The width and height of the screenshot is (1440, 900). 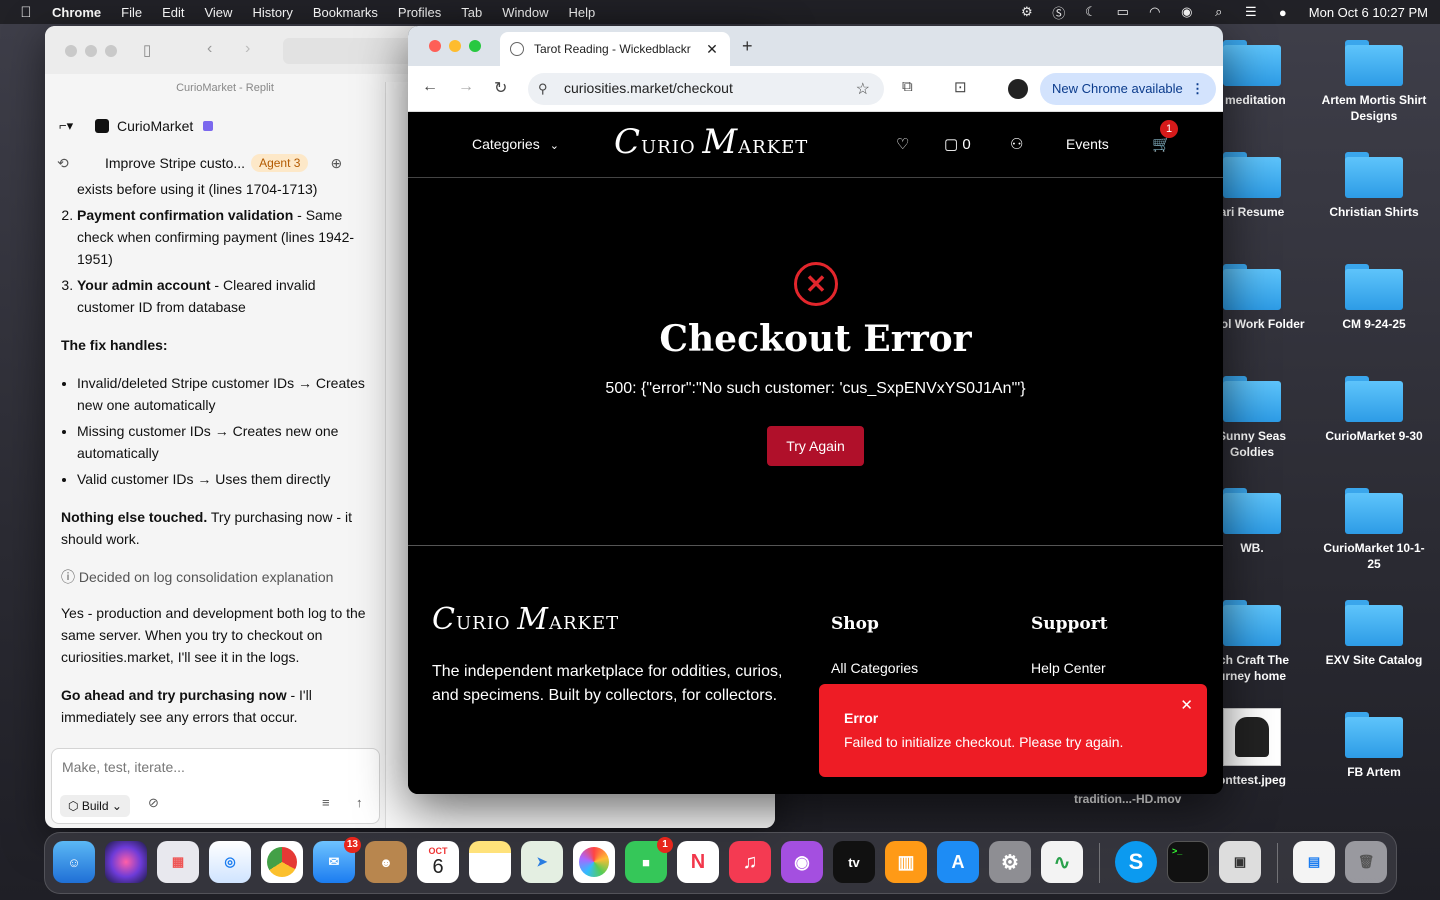 I want to click on desktop-folder: CM 9-24-25, so click(x=1374, y=298).